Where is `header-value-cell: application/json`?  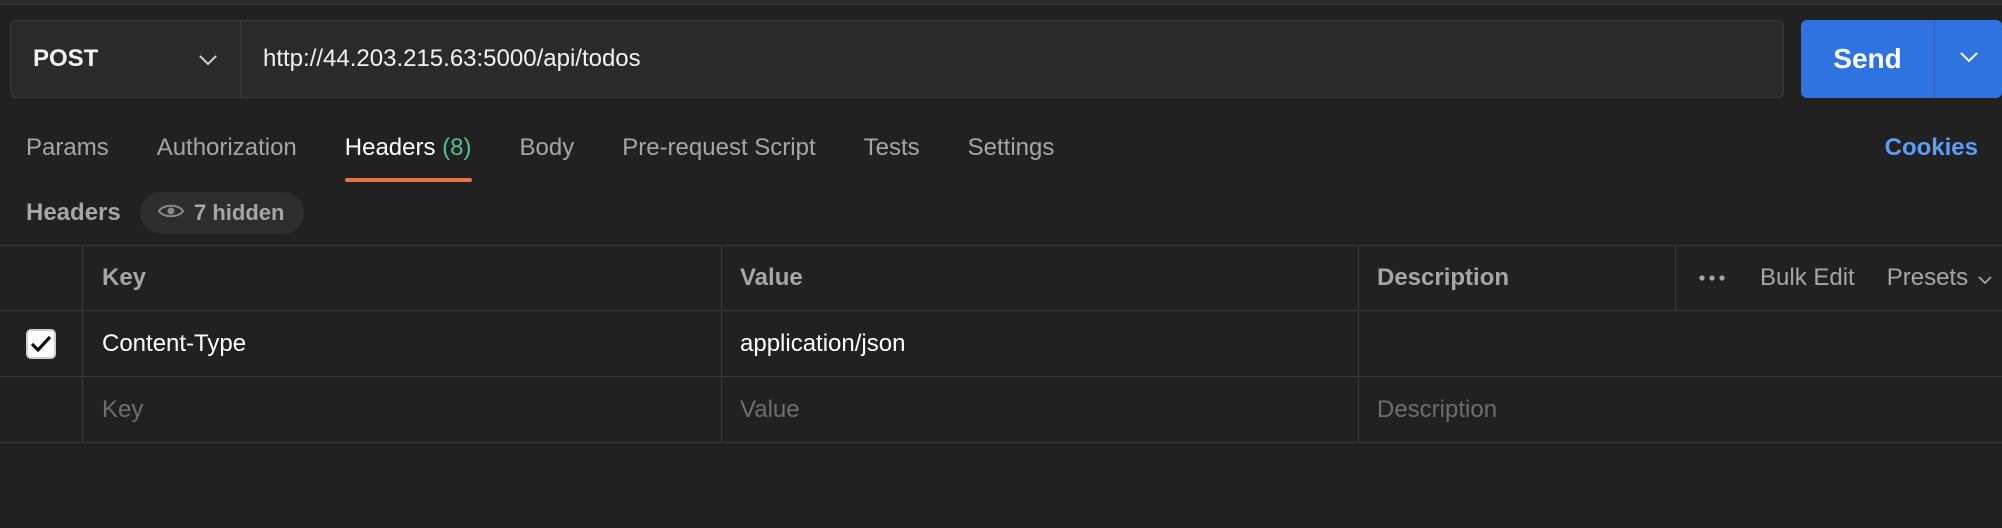 header-value-cell: application/json is located at coordinates (1040, 343).